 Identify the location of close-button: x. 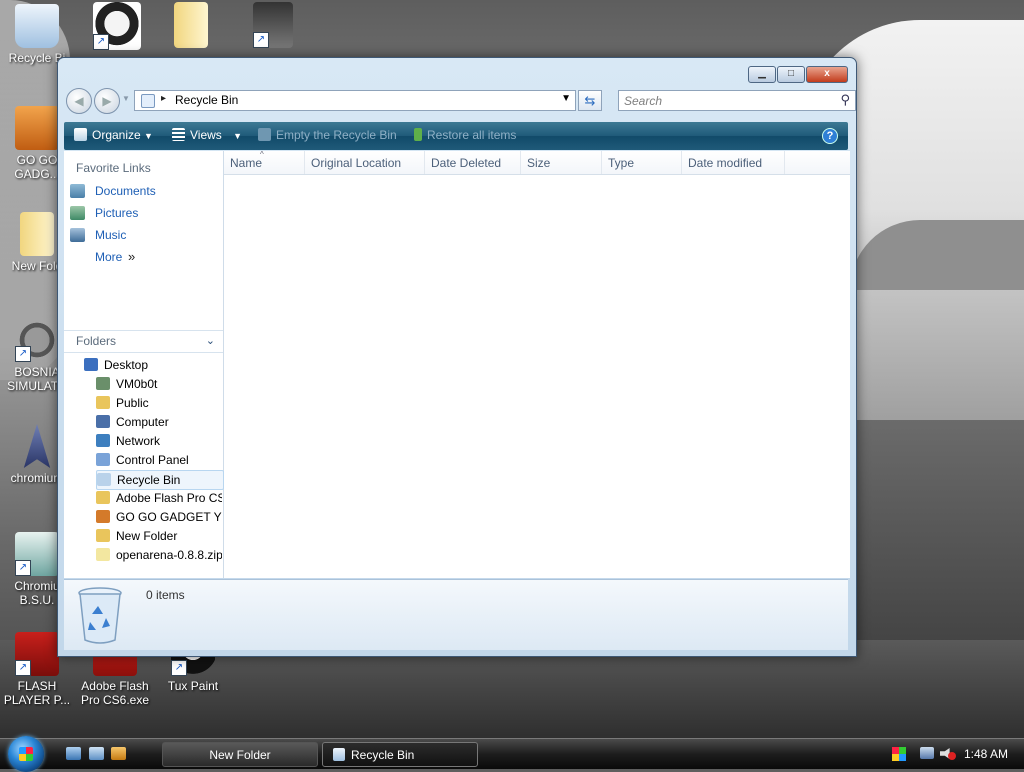
(827, 74).